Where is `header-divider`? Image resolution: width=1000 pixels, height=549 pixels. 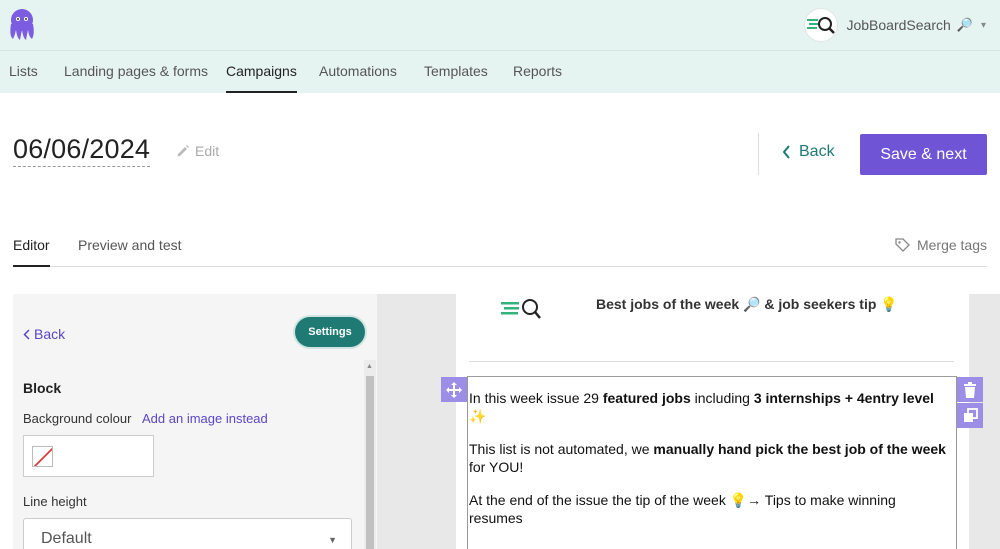 header-divider is located at coordinates (758, 154).